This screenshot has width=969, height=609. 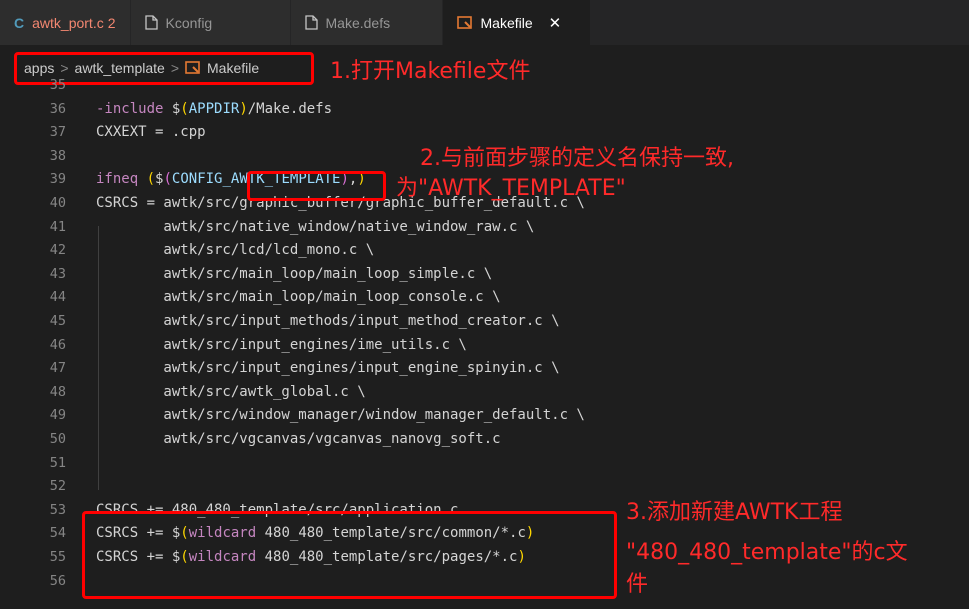 What do you see at coordinates (111, 22) in the screenshot?
I see `problem-count-badge: 2` at bounding box center [111, 22].